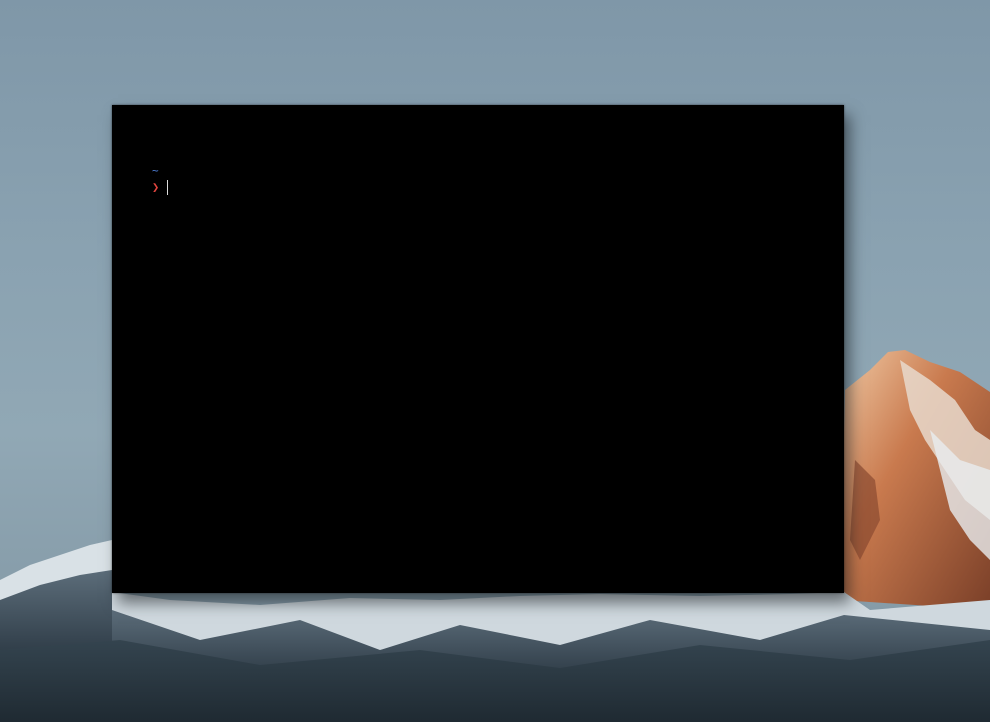  I want to click on text-cursor, so click(168, 187).